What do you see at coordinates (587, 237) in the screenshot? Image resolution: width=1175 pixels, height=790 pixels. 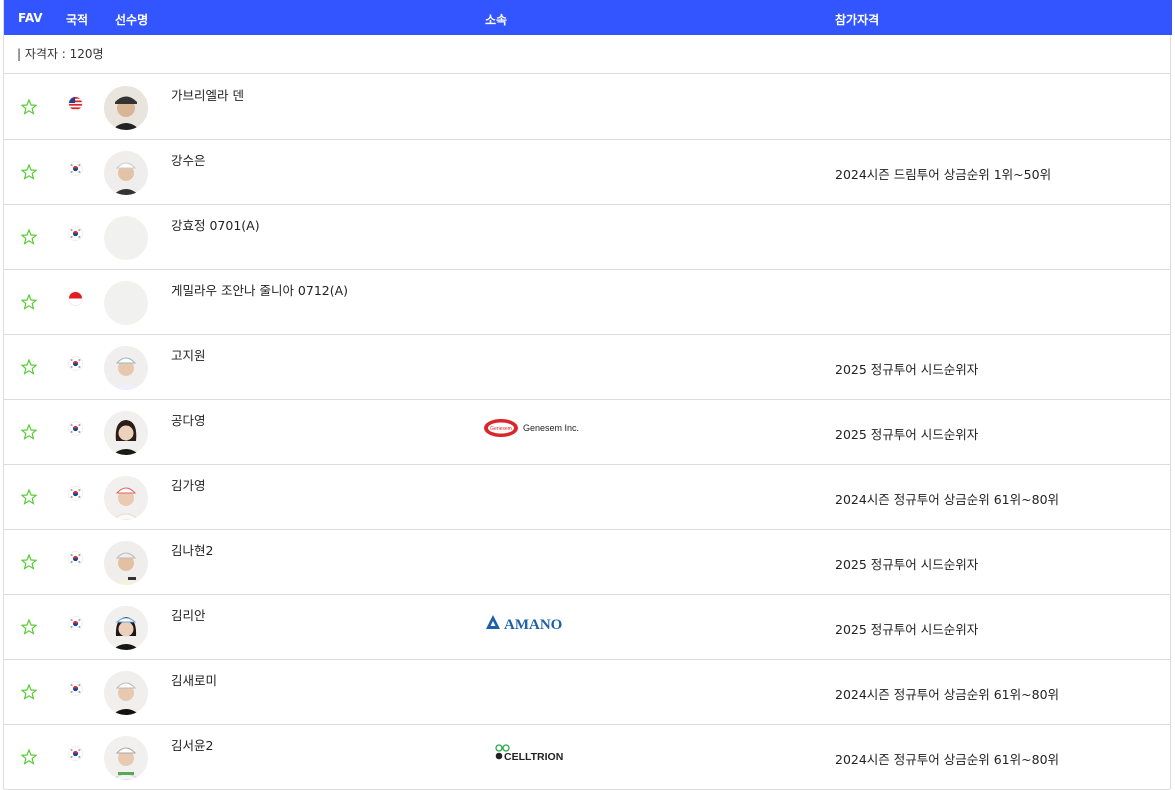 I see `table-row: 강효정 0701(A)` at bounding box center [587, 237].